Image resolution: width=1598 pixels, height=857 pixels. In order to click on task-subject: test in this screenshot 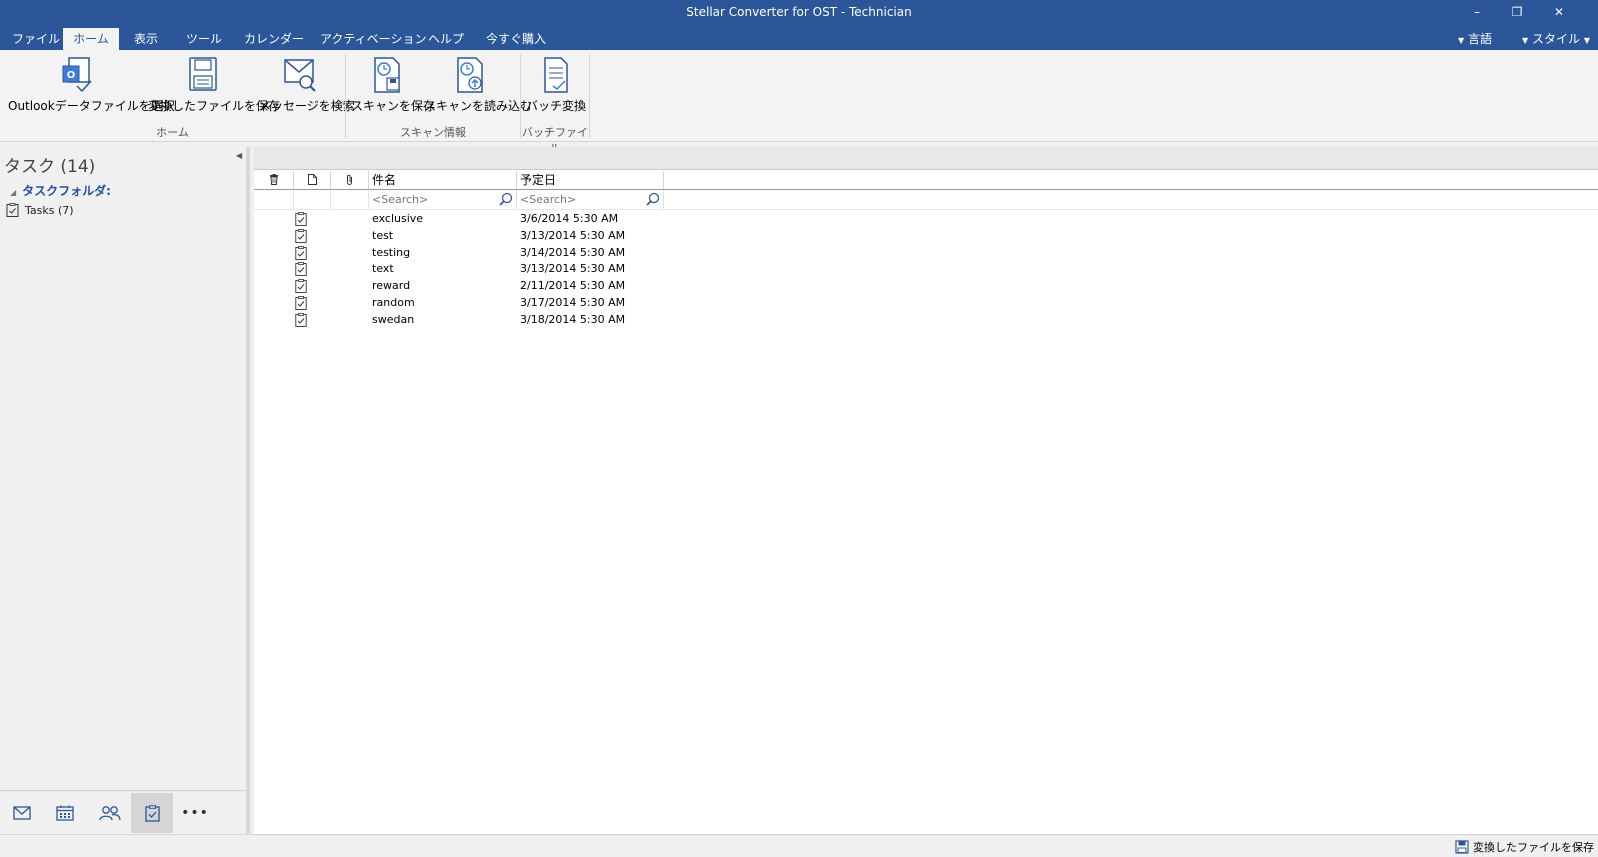, I will do `click(383, 235)`.